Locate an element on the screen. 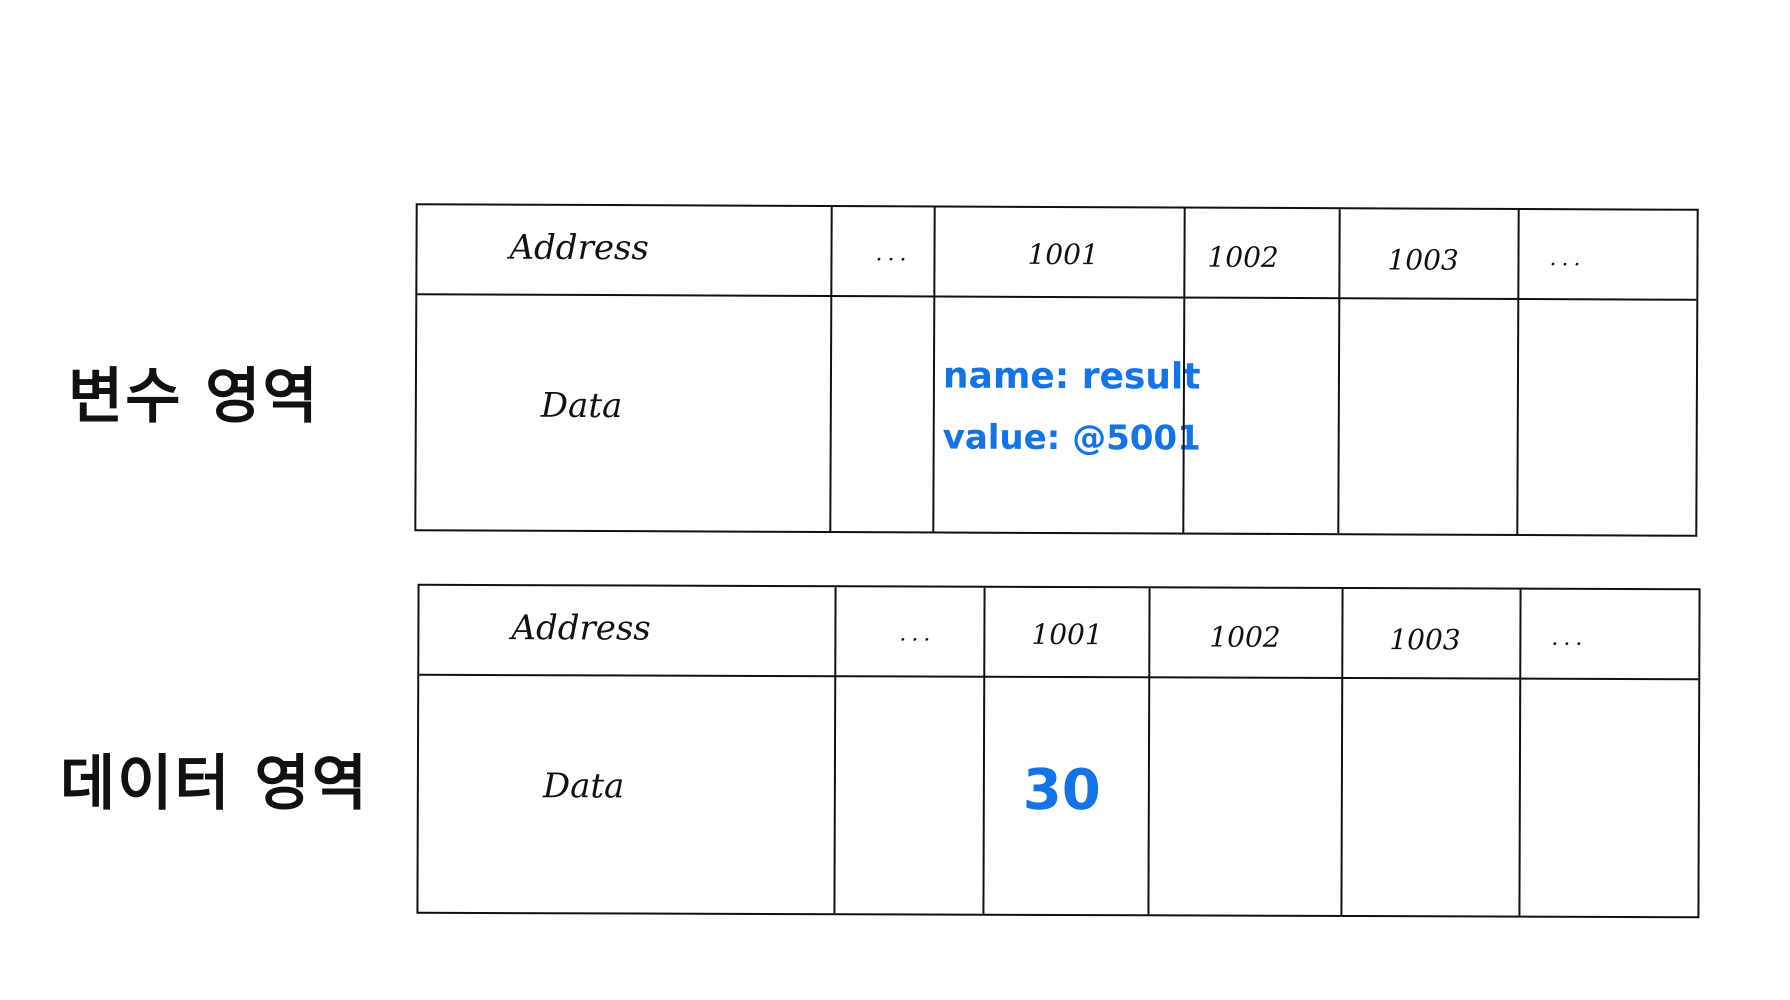 This screenshot has width=1790, height=1000. variable-name-text: name: result is located at coordinates (1071, 376).